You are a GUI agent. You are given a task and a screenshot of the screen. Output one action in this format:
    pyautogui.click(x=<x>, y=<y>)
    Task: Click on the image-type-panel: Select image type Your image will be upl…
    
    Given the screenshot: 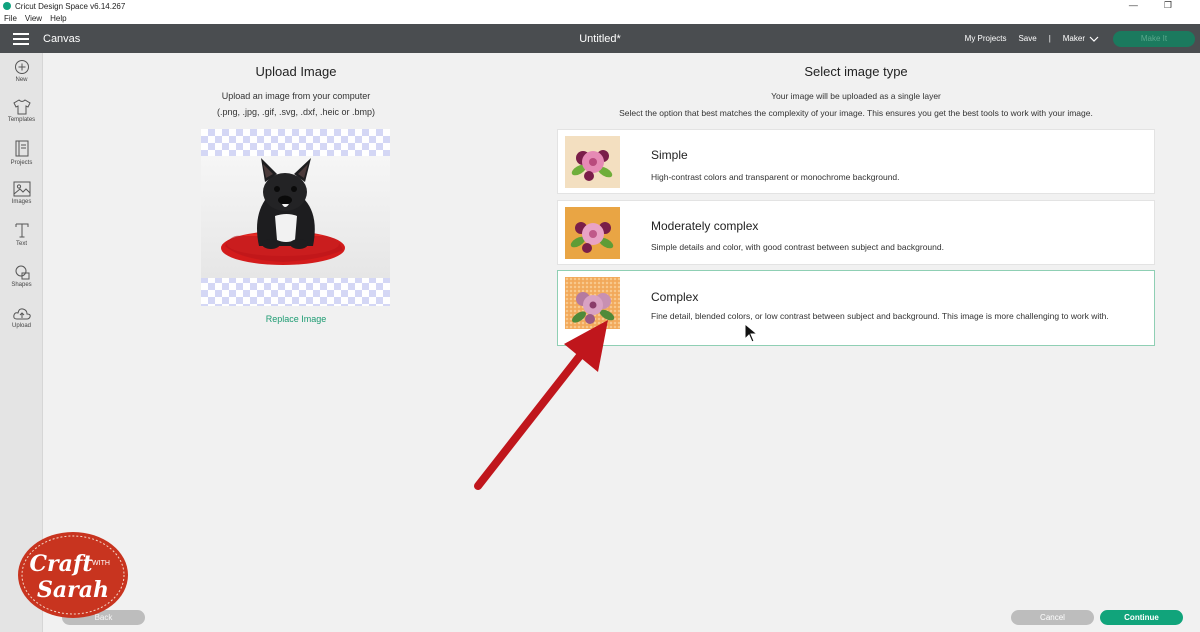 What is the action you would take?
    pyautogui.click(x=856, y=93)
    